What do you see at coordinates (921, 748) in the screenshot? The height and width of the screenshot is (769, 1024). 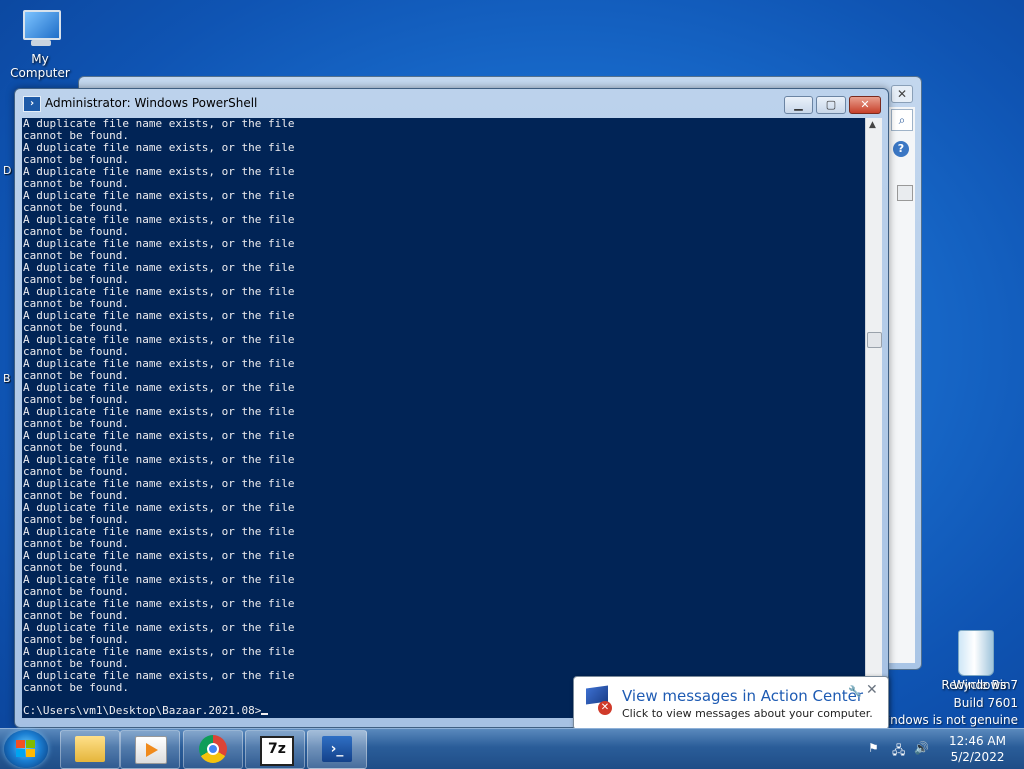 I see `volume-icon: 🔊` at bounding box center [921, 748].